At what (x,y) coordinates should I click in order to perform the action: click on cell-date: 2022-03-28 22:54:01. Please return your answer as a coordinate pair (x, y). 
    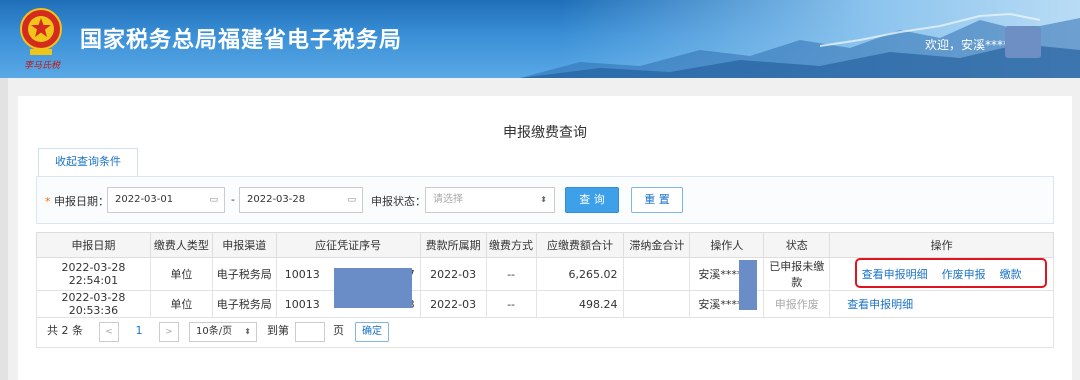
    Looking at the image, I should click on (93, 274).